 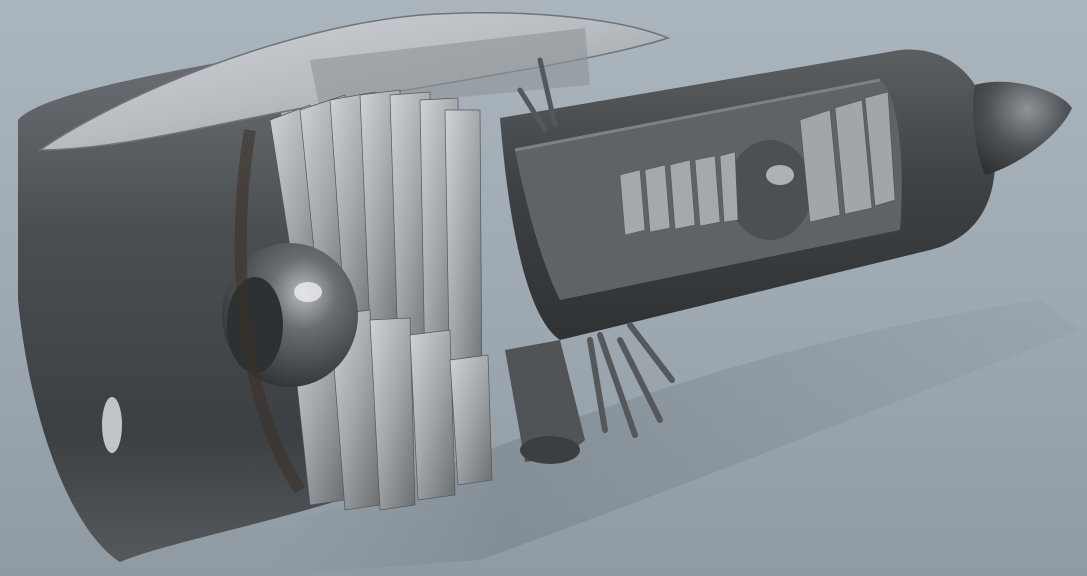 I want to click on exhaust-cone, so click(x=1022, y=128).